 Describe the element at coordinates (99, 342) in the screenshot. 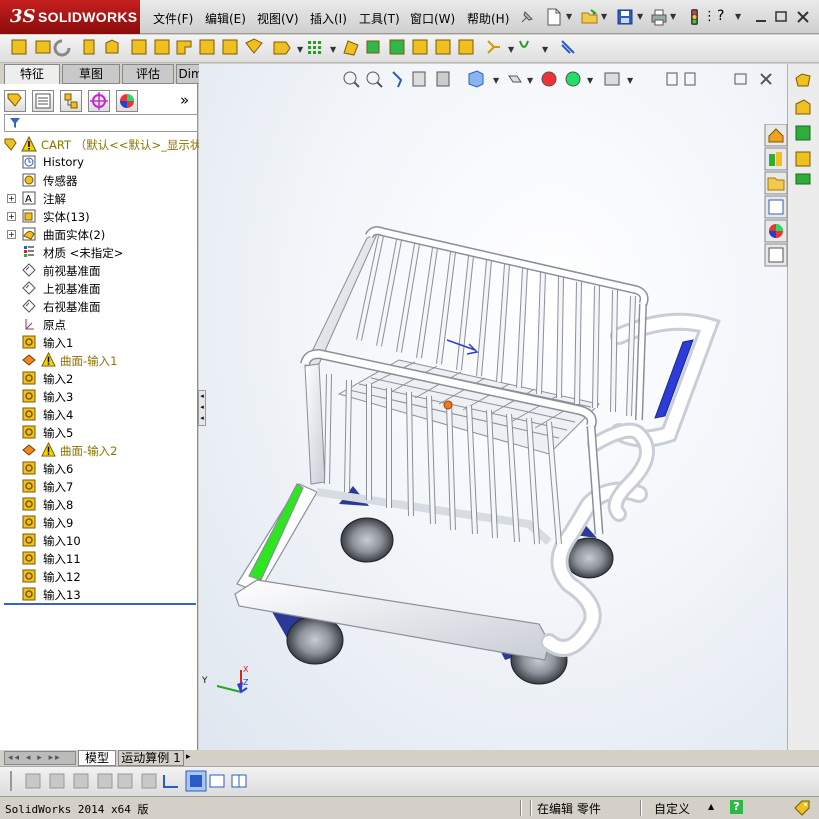

I see `tree-item: 输入1` at that location.